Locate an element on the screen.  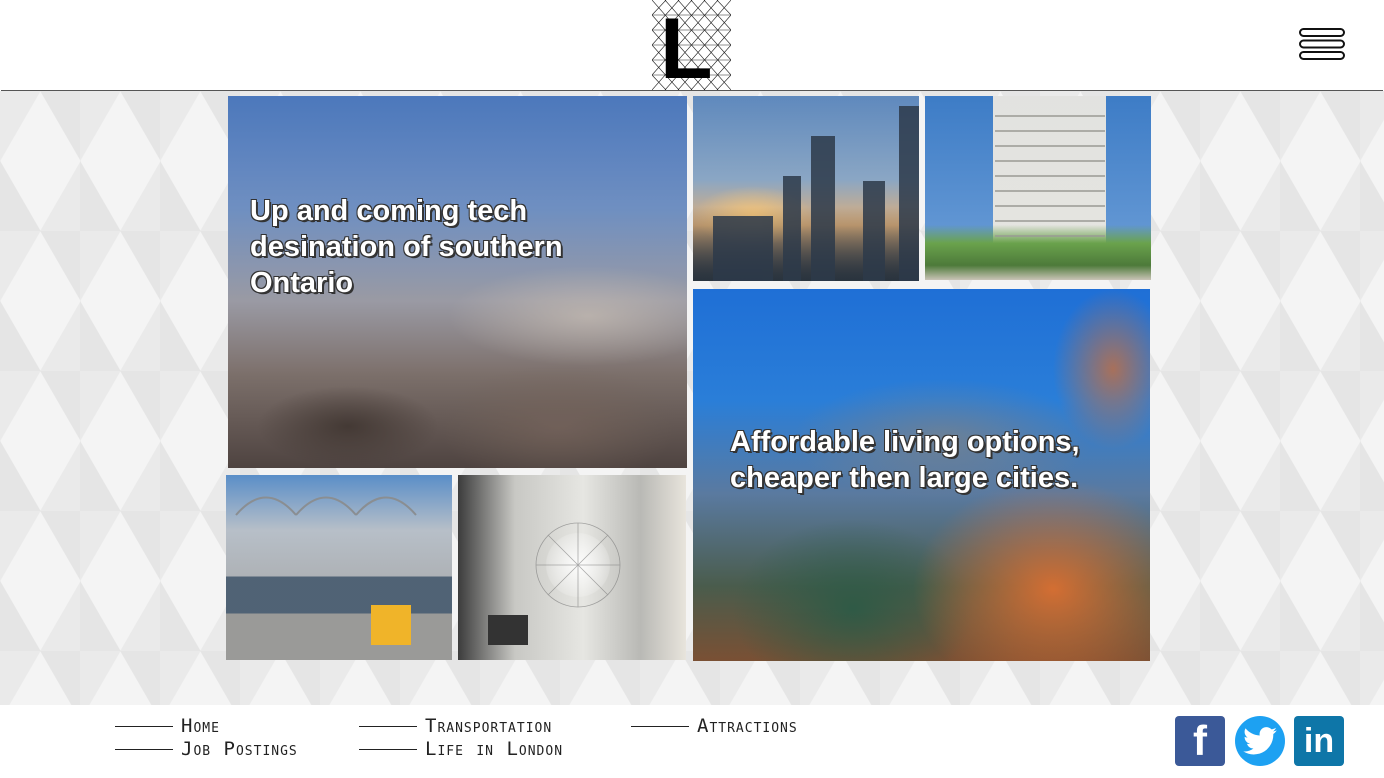
nav-label: Transportation is located at coordinates (489, 726).